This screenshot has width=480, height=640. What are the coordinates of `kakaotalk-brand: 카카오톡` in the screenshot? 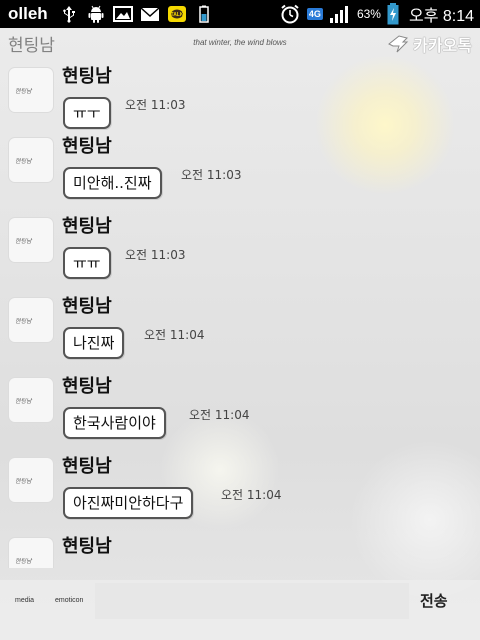 It's located at (429, 44).